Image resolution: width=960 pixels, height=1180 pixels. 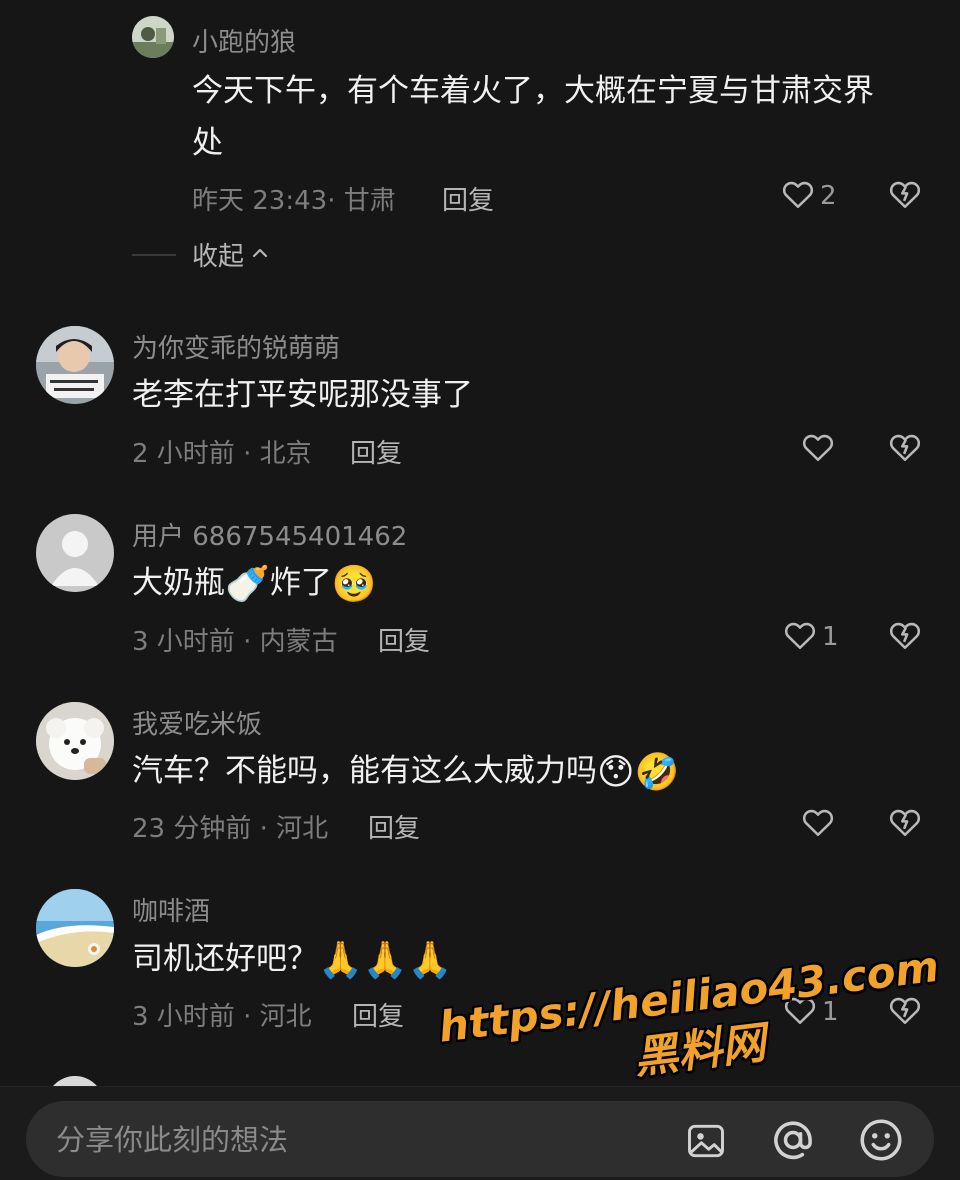 What do you see at coordinates (657, 772) in the screenshot?
I see `rolling-laughing-emoji: 🤣` at bounding box center [657, 772].